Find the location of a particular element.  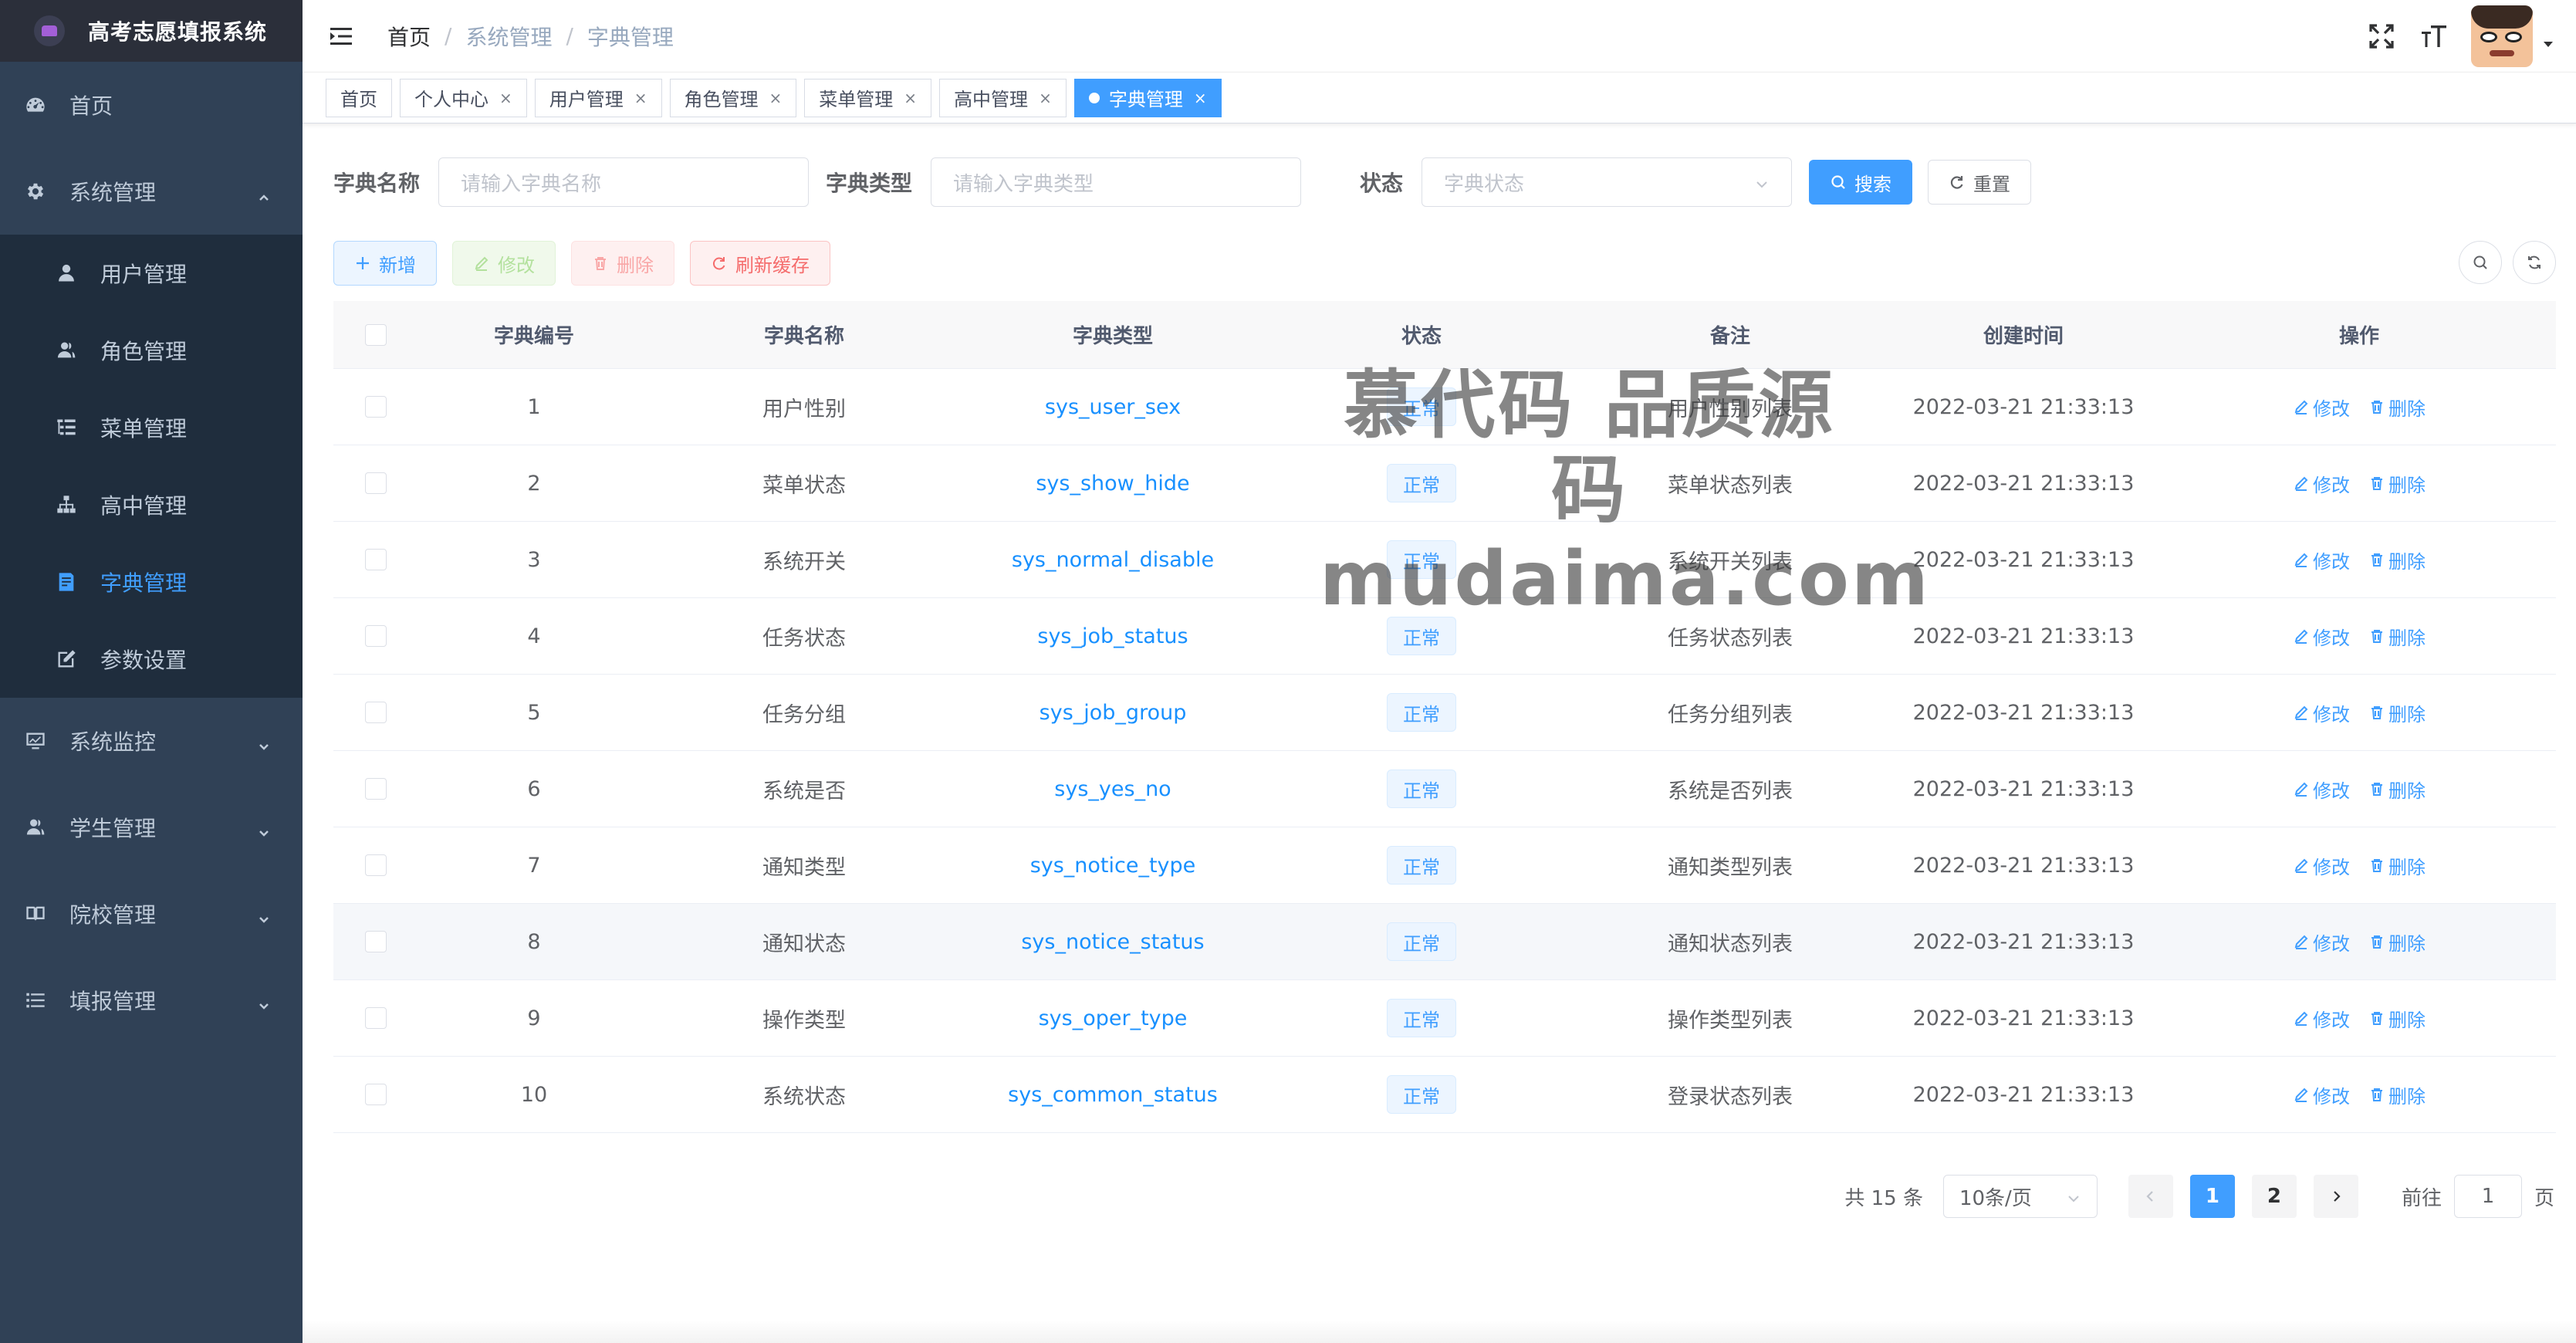

fullscreen-icon is located at coordinates (2381, 36).